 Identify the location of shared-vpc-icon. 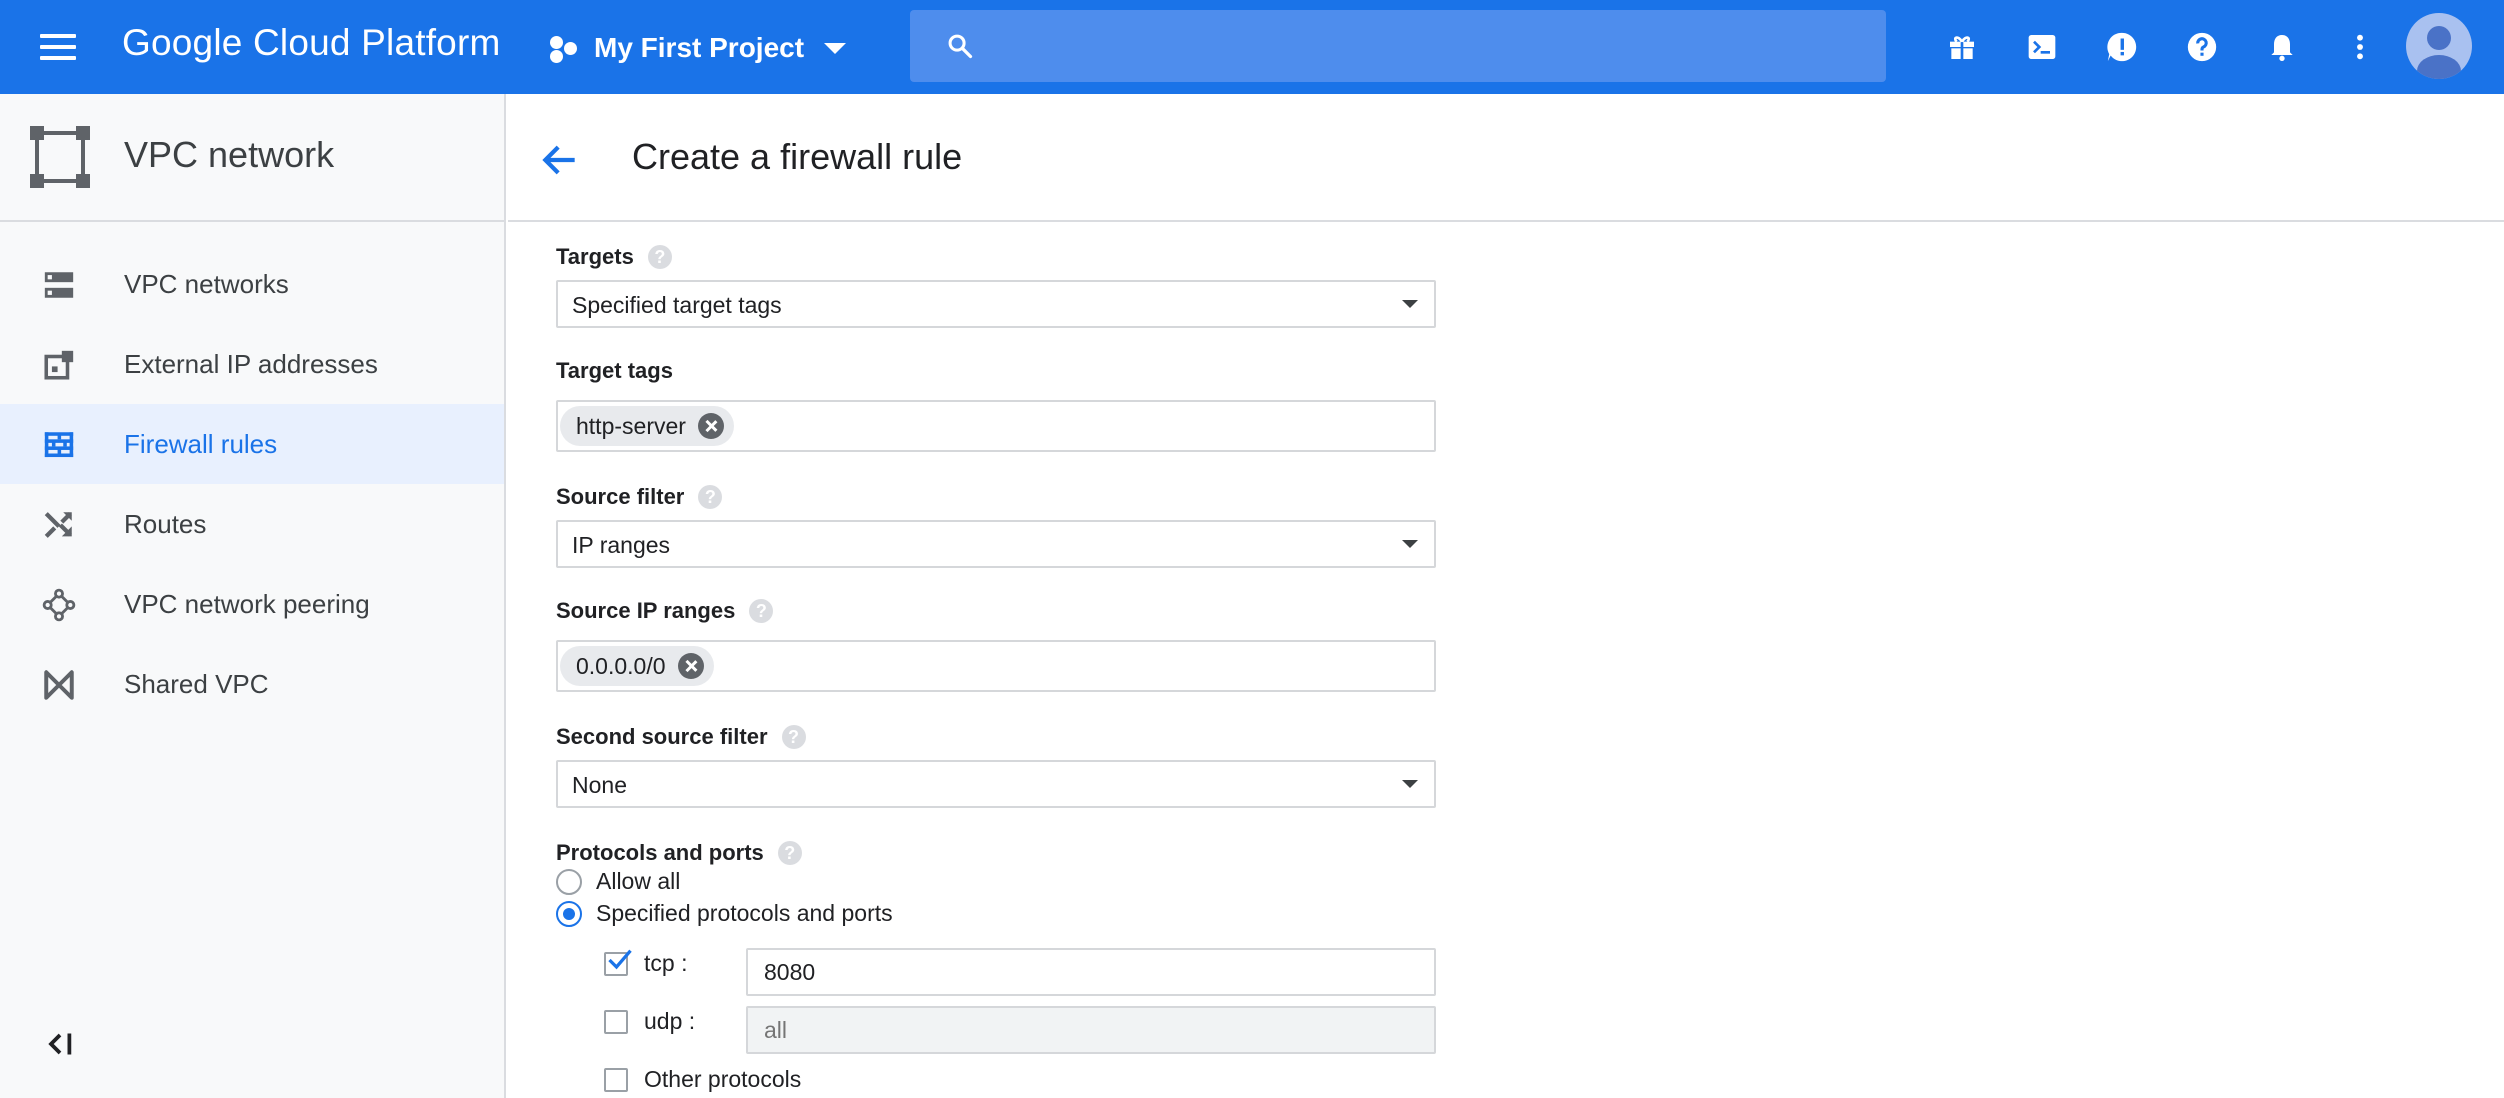
(59, 685).